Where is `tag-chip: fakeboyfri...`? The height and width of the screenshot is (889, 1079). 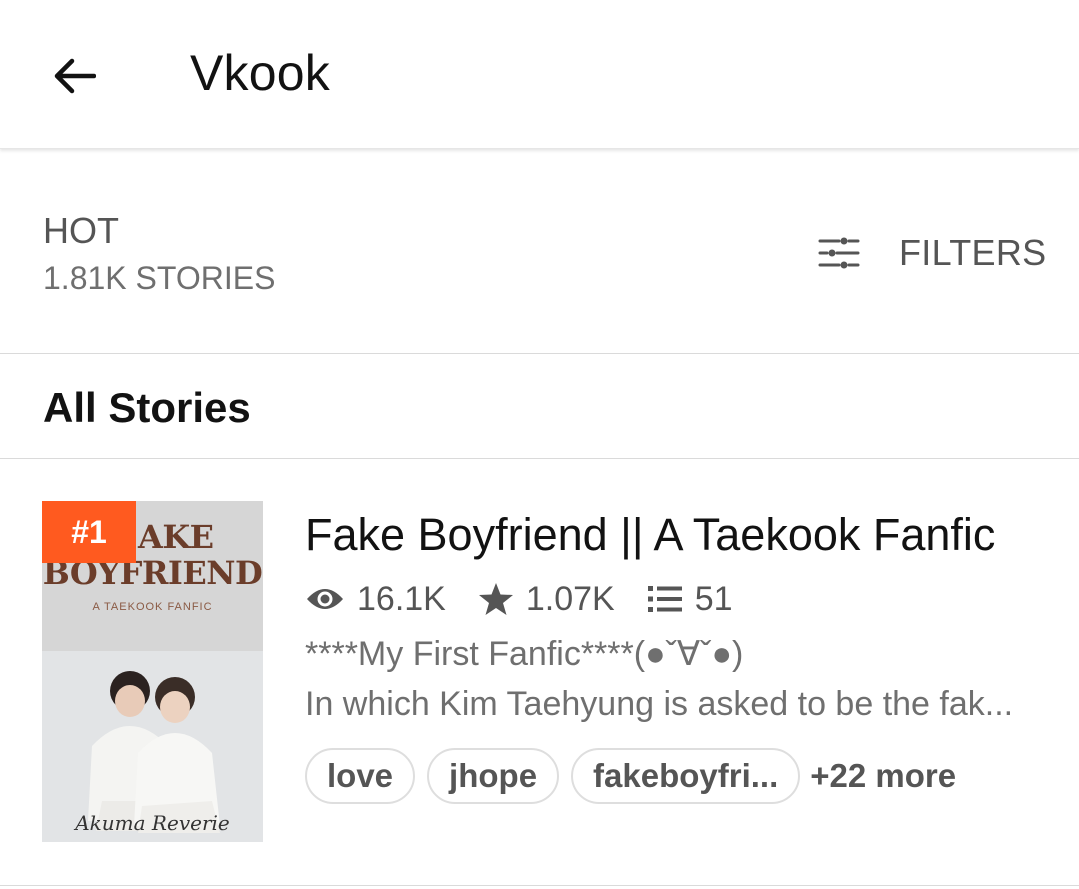 tag-chip: fakeboyfri... is located at coordinates (686, 776).